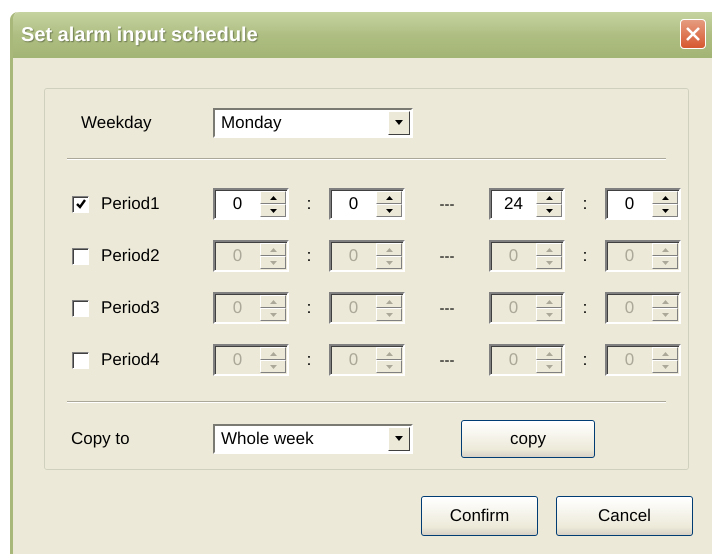 The width and height of the screenshot is (712, 554). I want to click on period-label: Period3, so click(131, 308).